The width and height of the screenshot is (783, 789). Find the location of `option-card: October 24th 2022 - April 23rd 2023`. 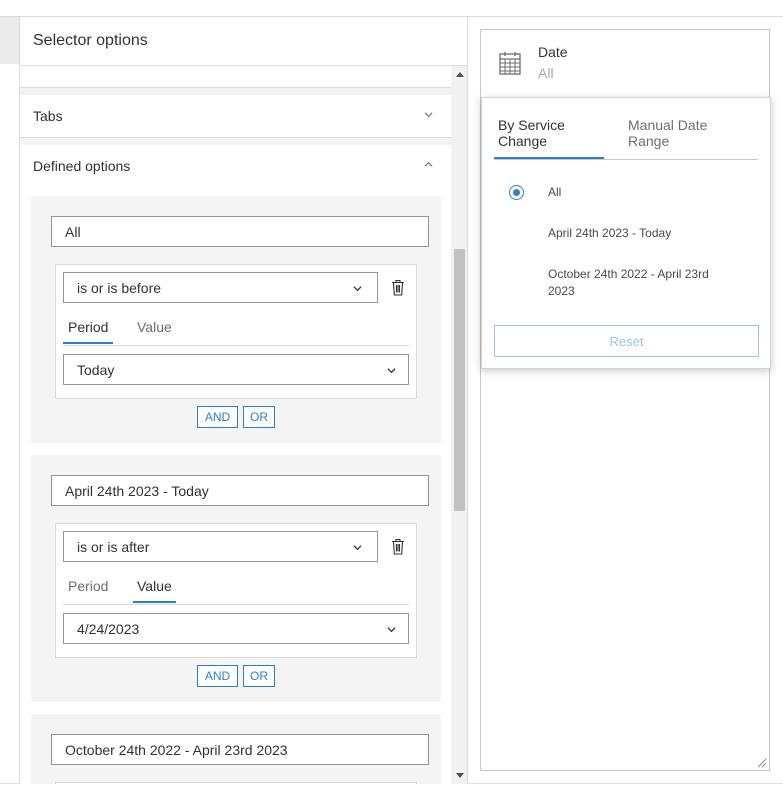

option-card: October 24th 2022 - April 23rd 2023 is located at coordinates (236, 749).